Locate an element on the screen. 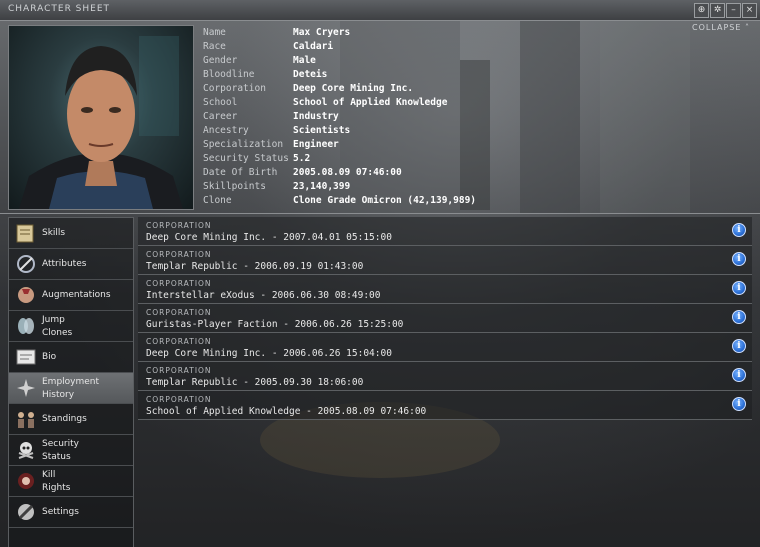  info-label: Clone is located at coordinates (217, 200).